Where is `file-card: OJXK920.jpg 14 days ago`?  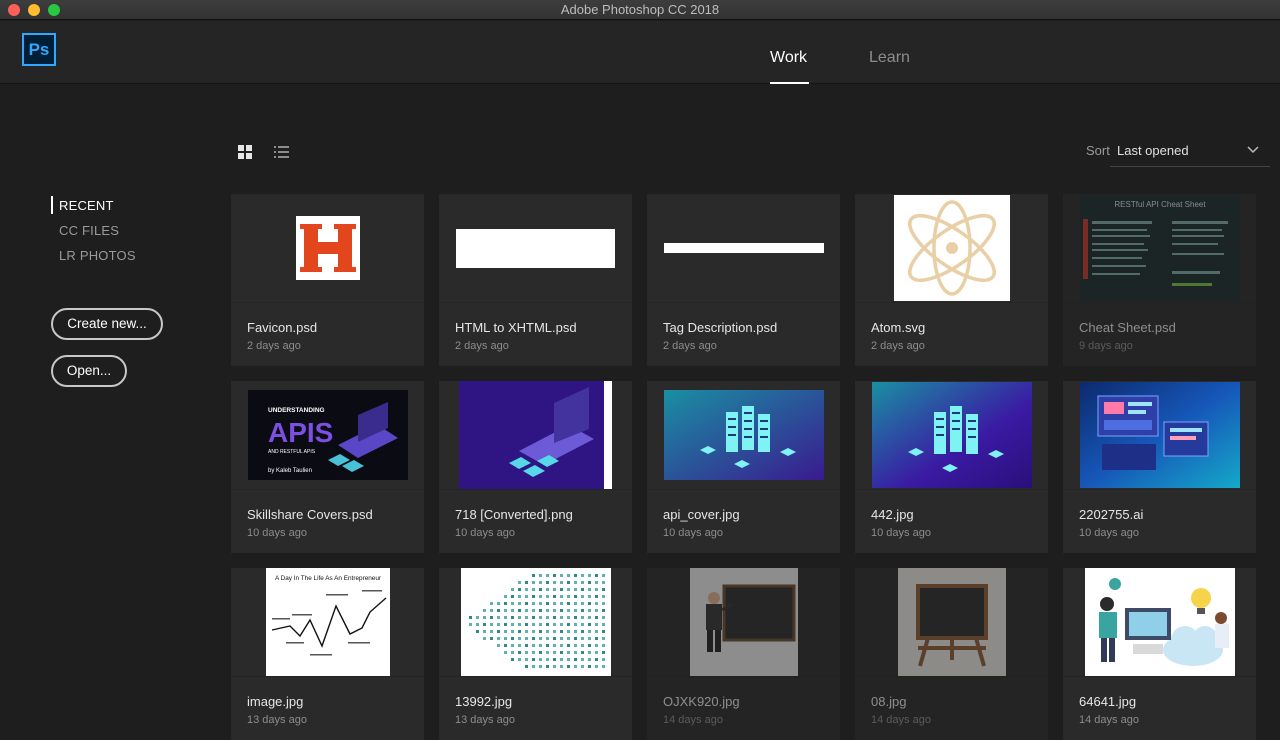
file-card: OJXK920.jpg 14 days ago is located at coordinates (743, 654).